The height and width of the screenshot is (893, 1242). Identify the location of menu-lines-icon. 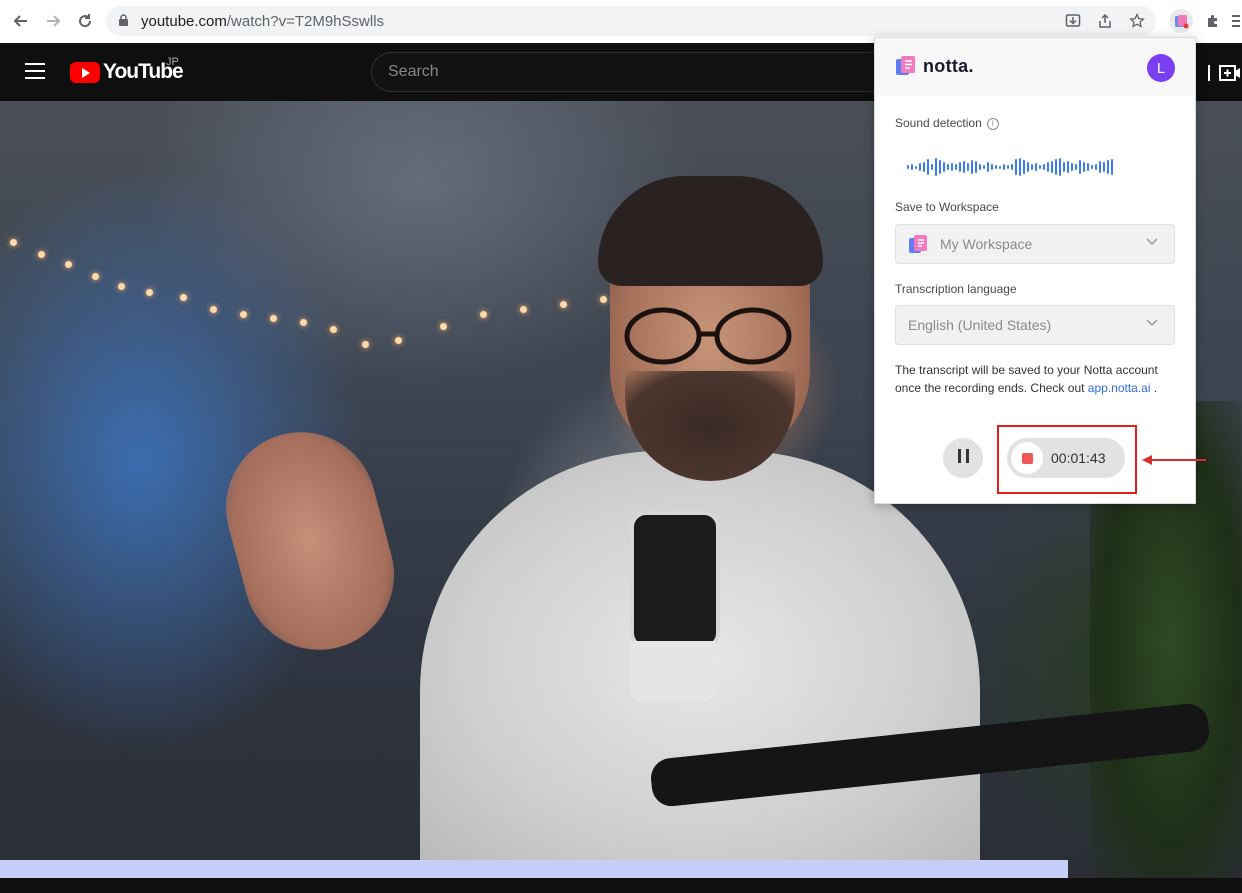
(1236, 21).